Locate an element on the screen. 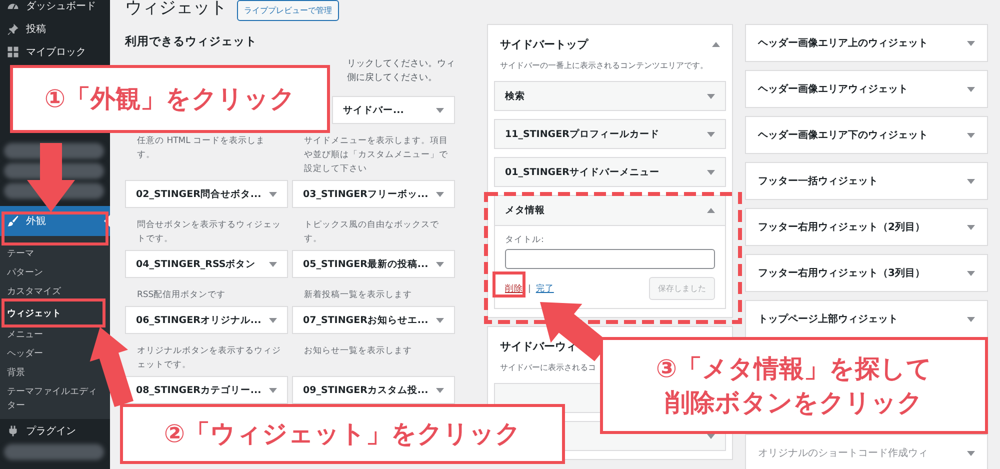 The image size is (1000, 469). intro-text: リックしてください。ウィ is located at coordinates (401, 64).